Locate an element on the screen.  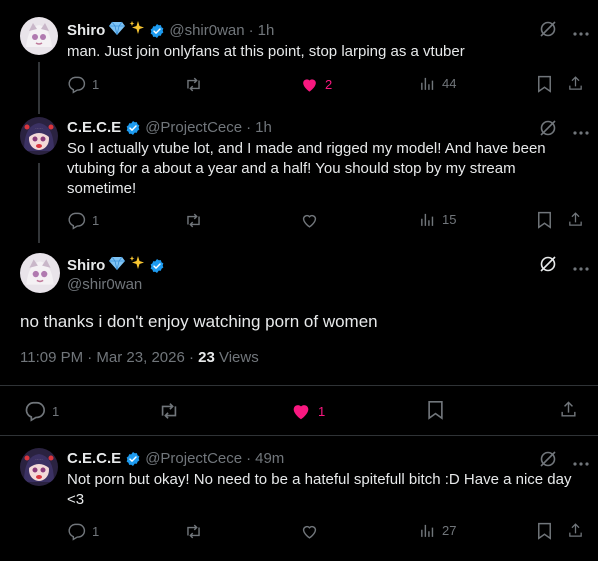
thread-connector is located at coordinates (39, 203).